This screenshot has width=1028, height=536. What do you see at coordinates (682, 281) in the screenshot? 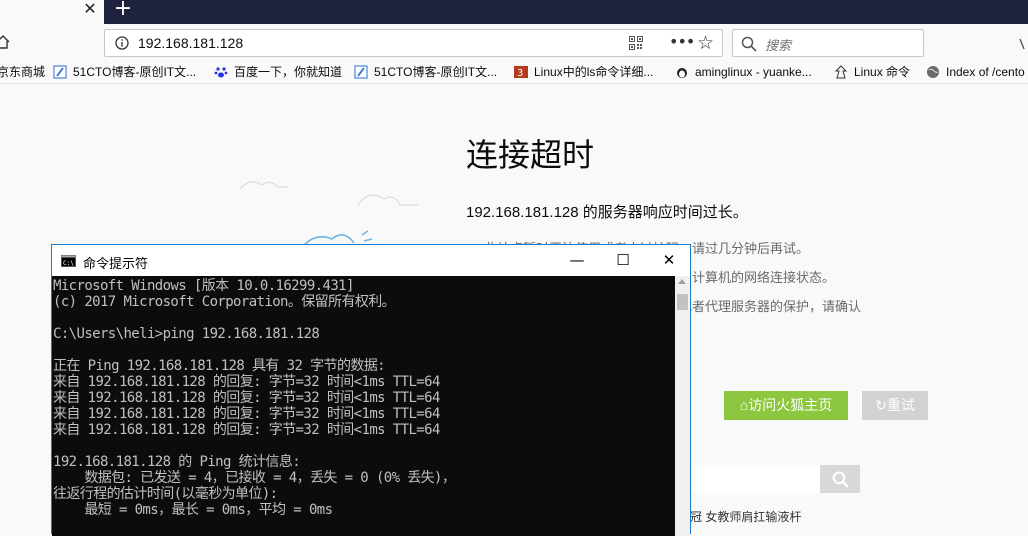
I see `scroll-up-icon` at bounding box center [682, 281].